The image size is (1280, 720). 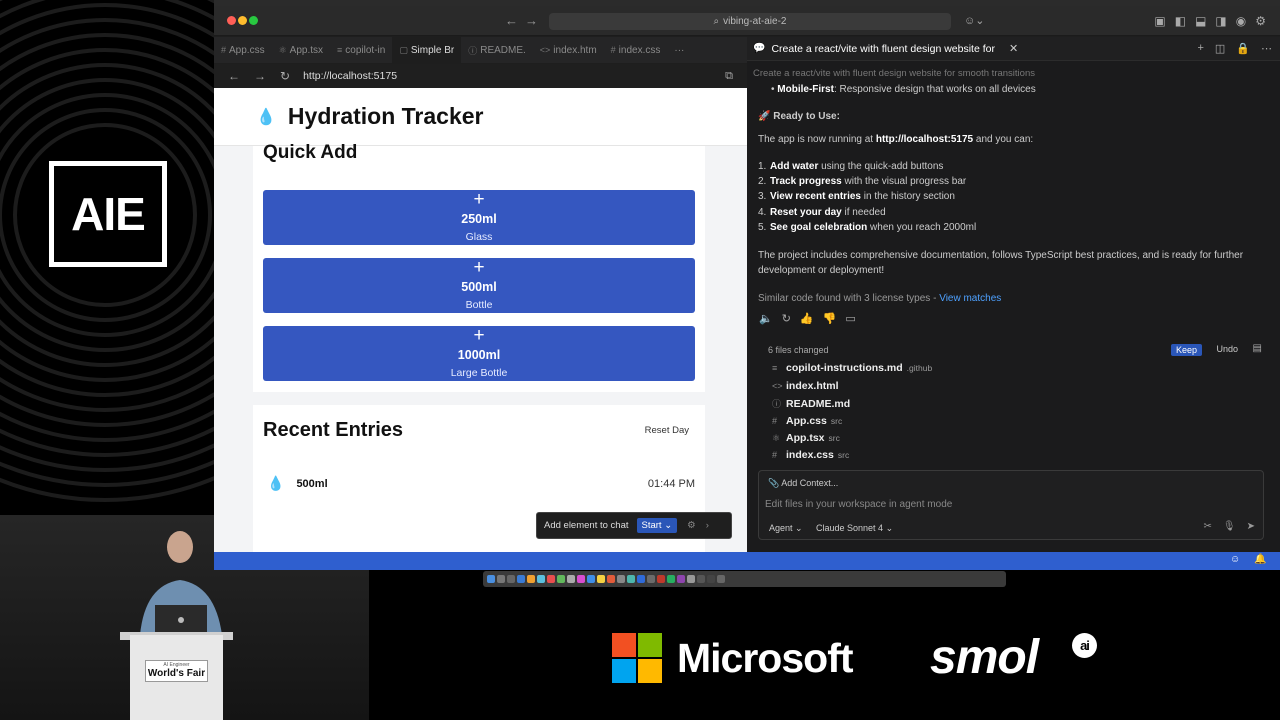 I want to click on minimize-window-button, so click(x=242, y=20).